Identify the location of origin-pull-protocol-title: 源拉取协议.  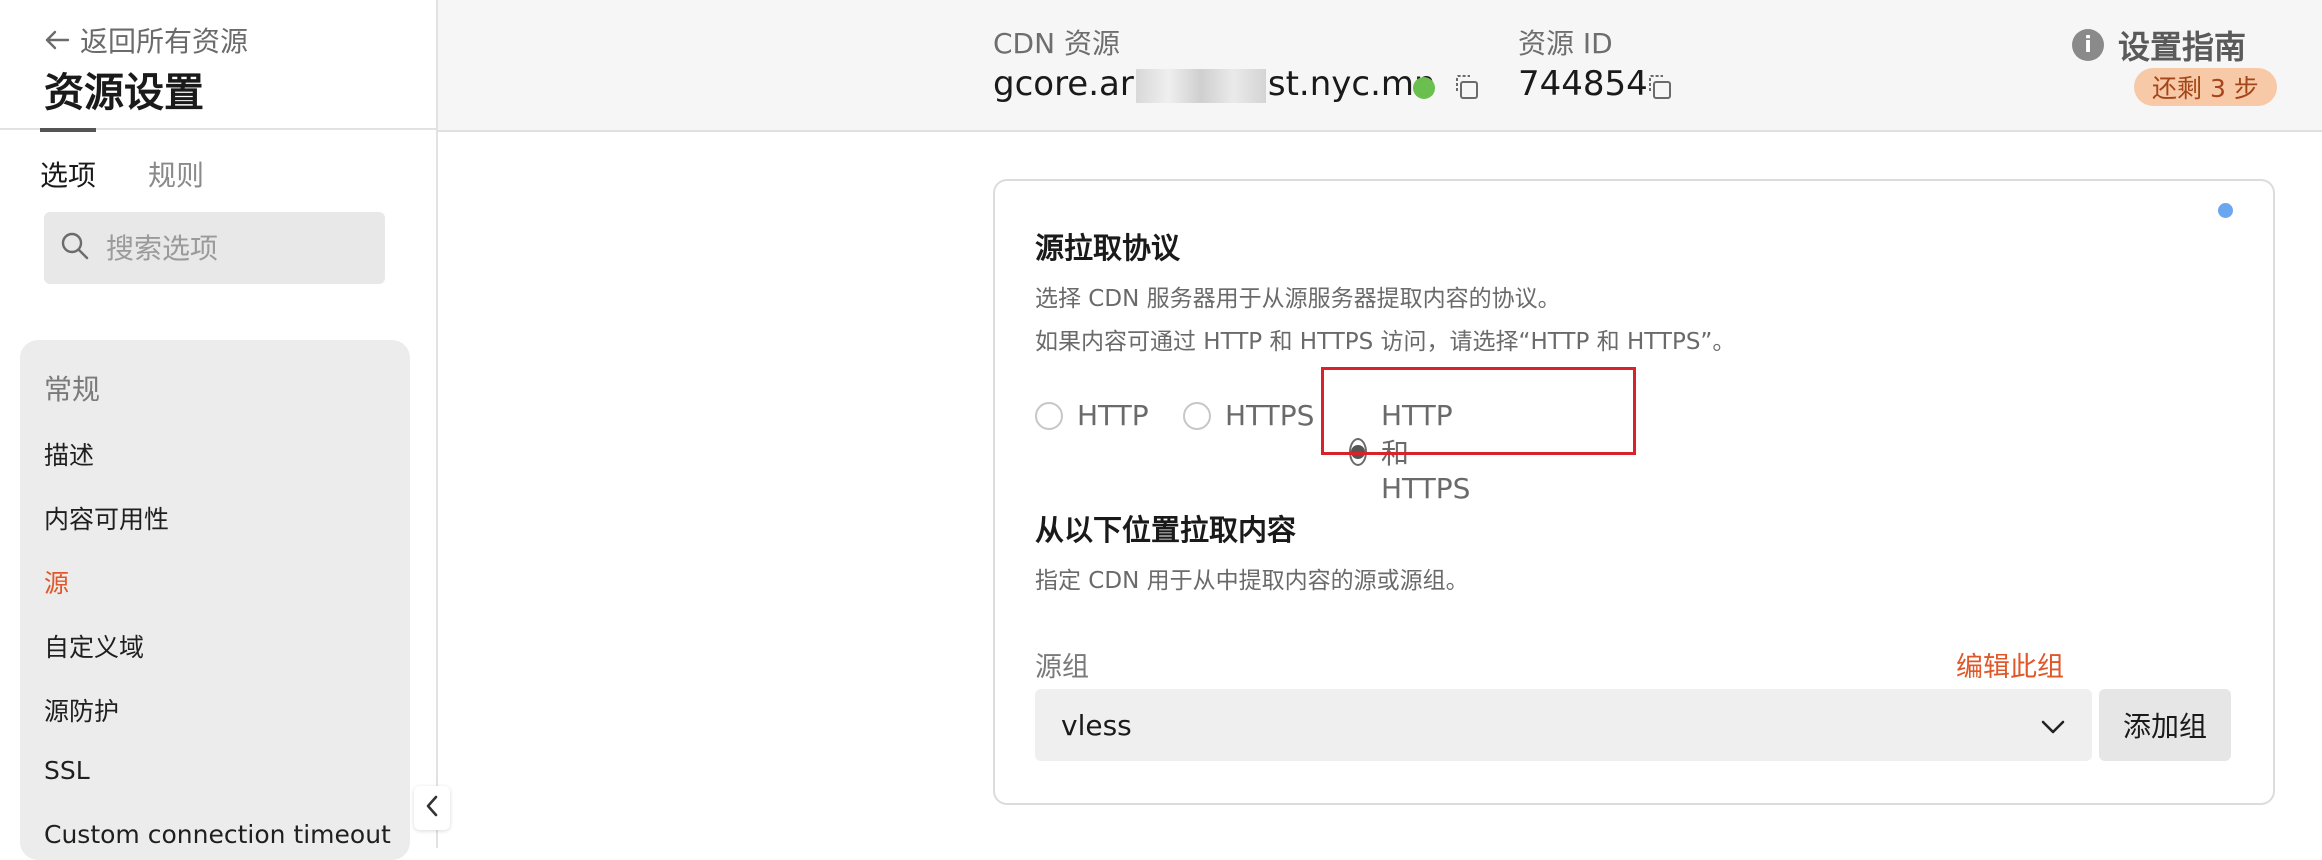
(1108, 248).